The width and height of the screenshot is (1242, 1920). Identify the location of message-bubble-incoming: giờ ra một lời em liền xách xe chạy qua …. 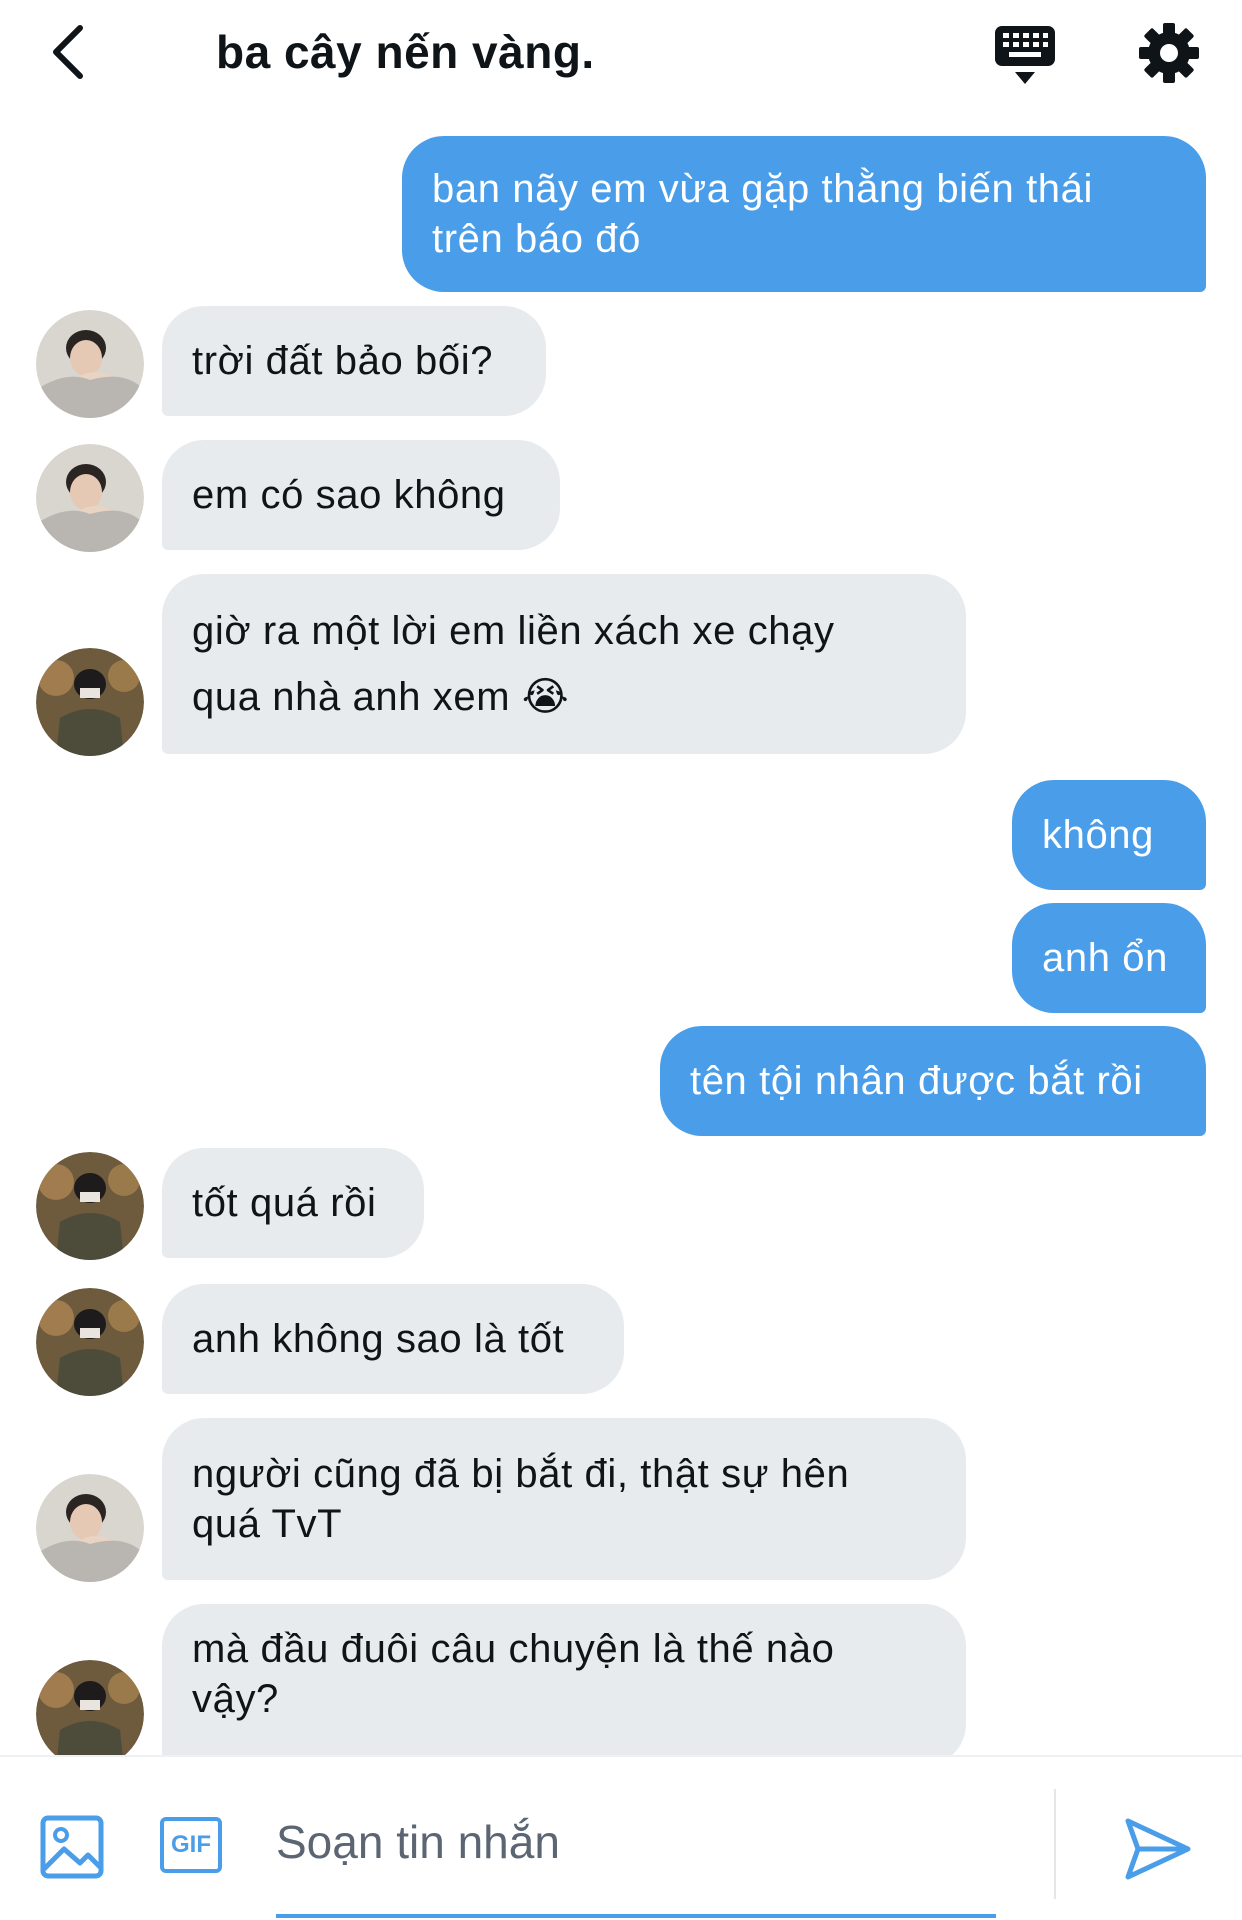
(564, 664).